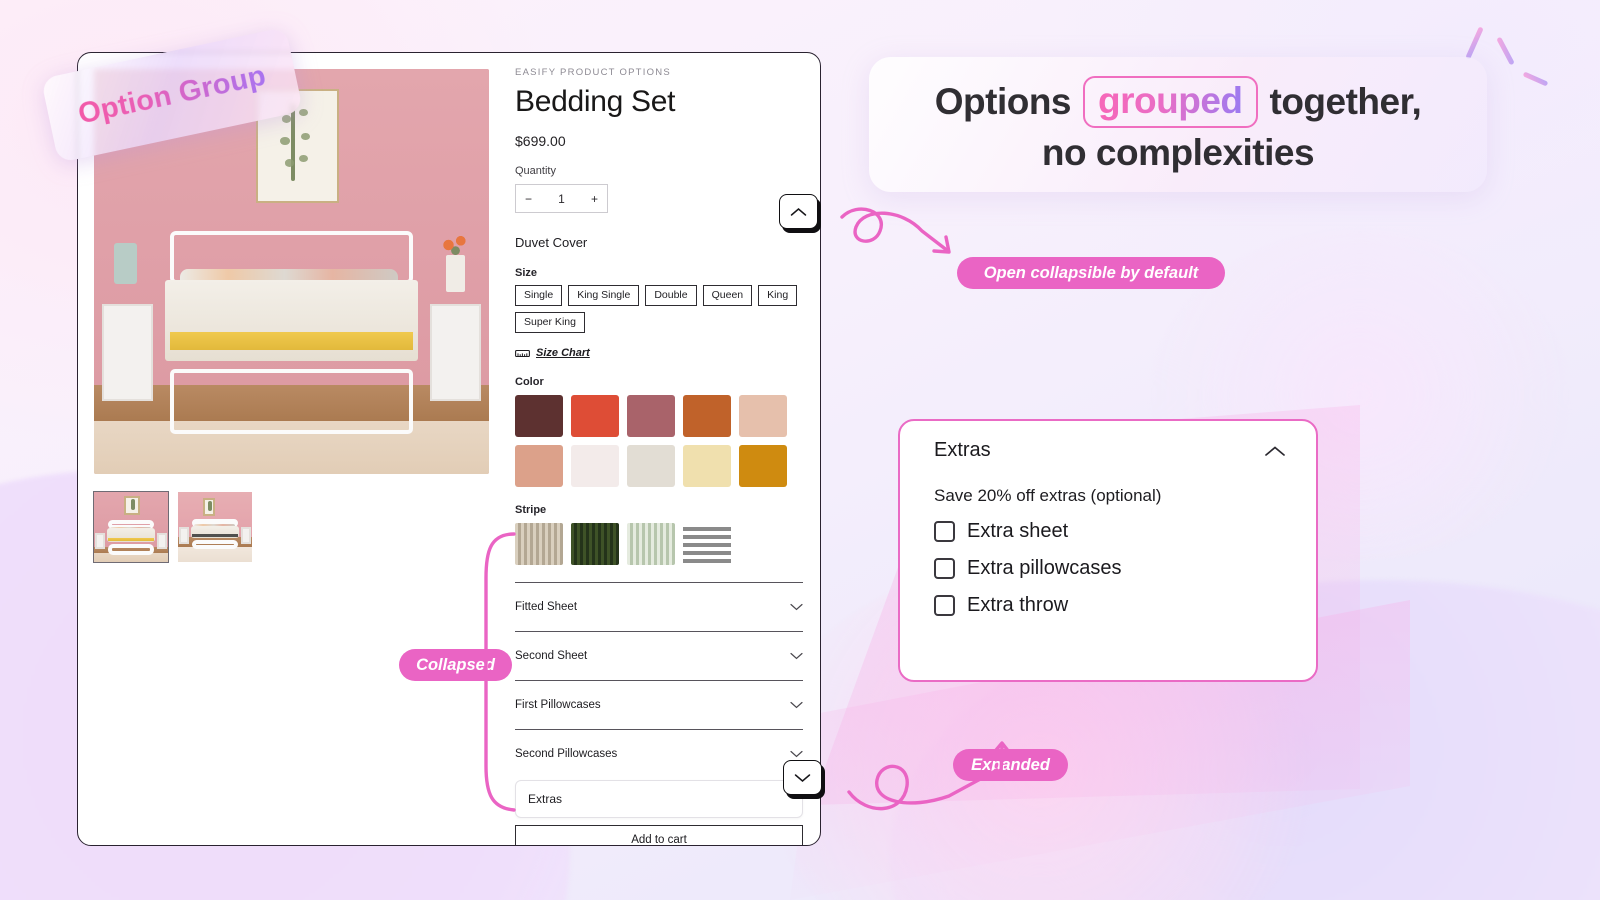 The image size is (1600, 900). I want to click on extras-item-row: Extra pillowcases, so click(1110, 568).